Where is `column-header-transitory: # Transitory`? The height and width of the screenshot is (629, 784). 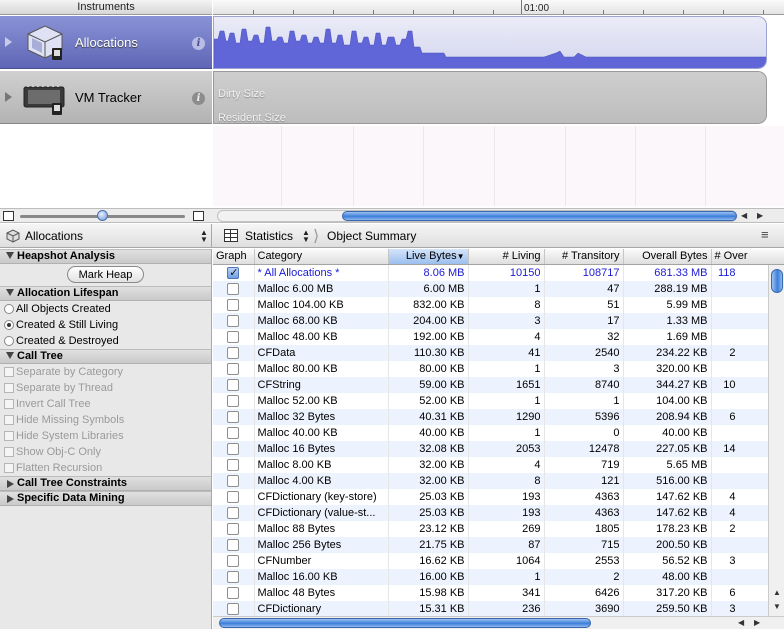 column-header-transitory: # Transitory is located at coordinates (584, 257).